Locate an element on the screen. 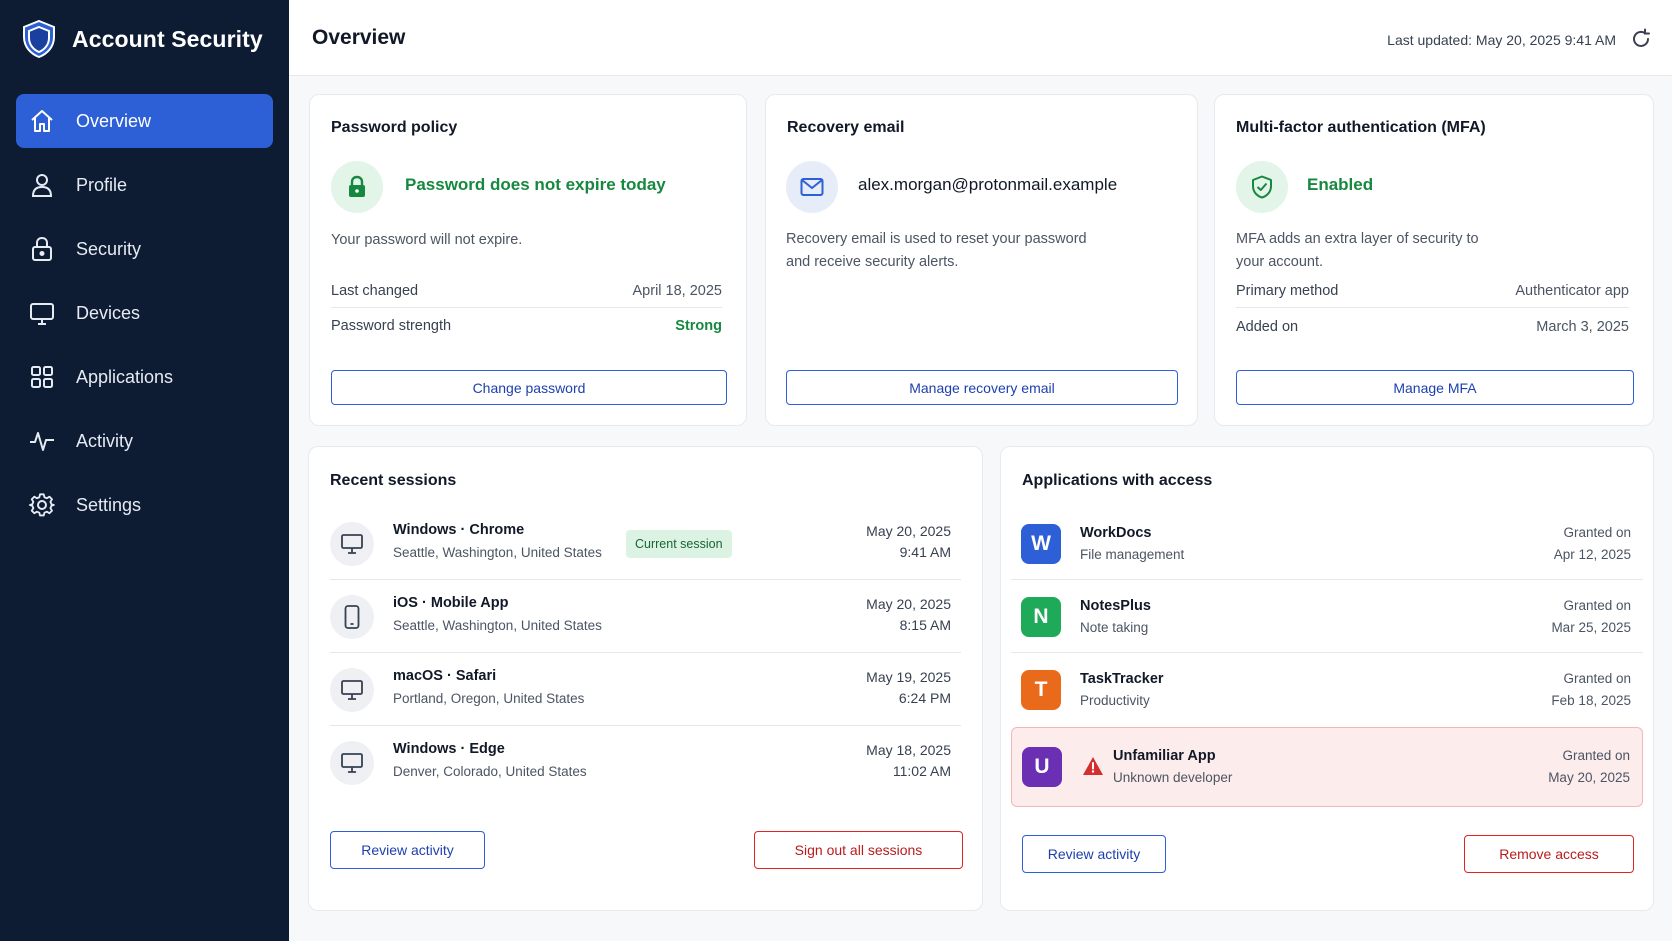 The height and width of the screenshot is (941, 1672). granted-date: Mar 25, 2025 is located at coordinates (1591, 627).